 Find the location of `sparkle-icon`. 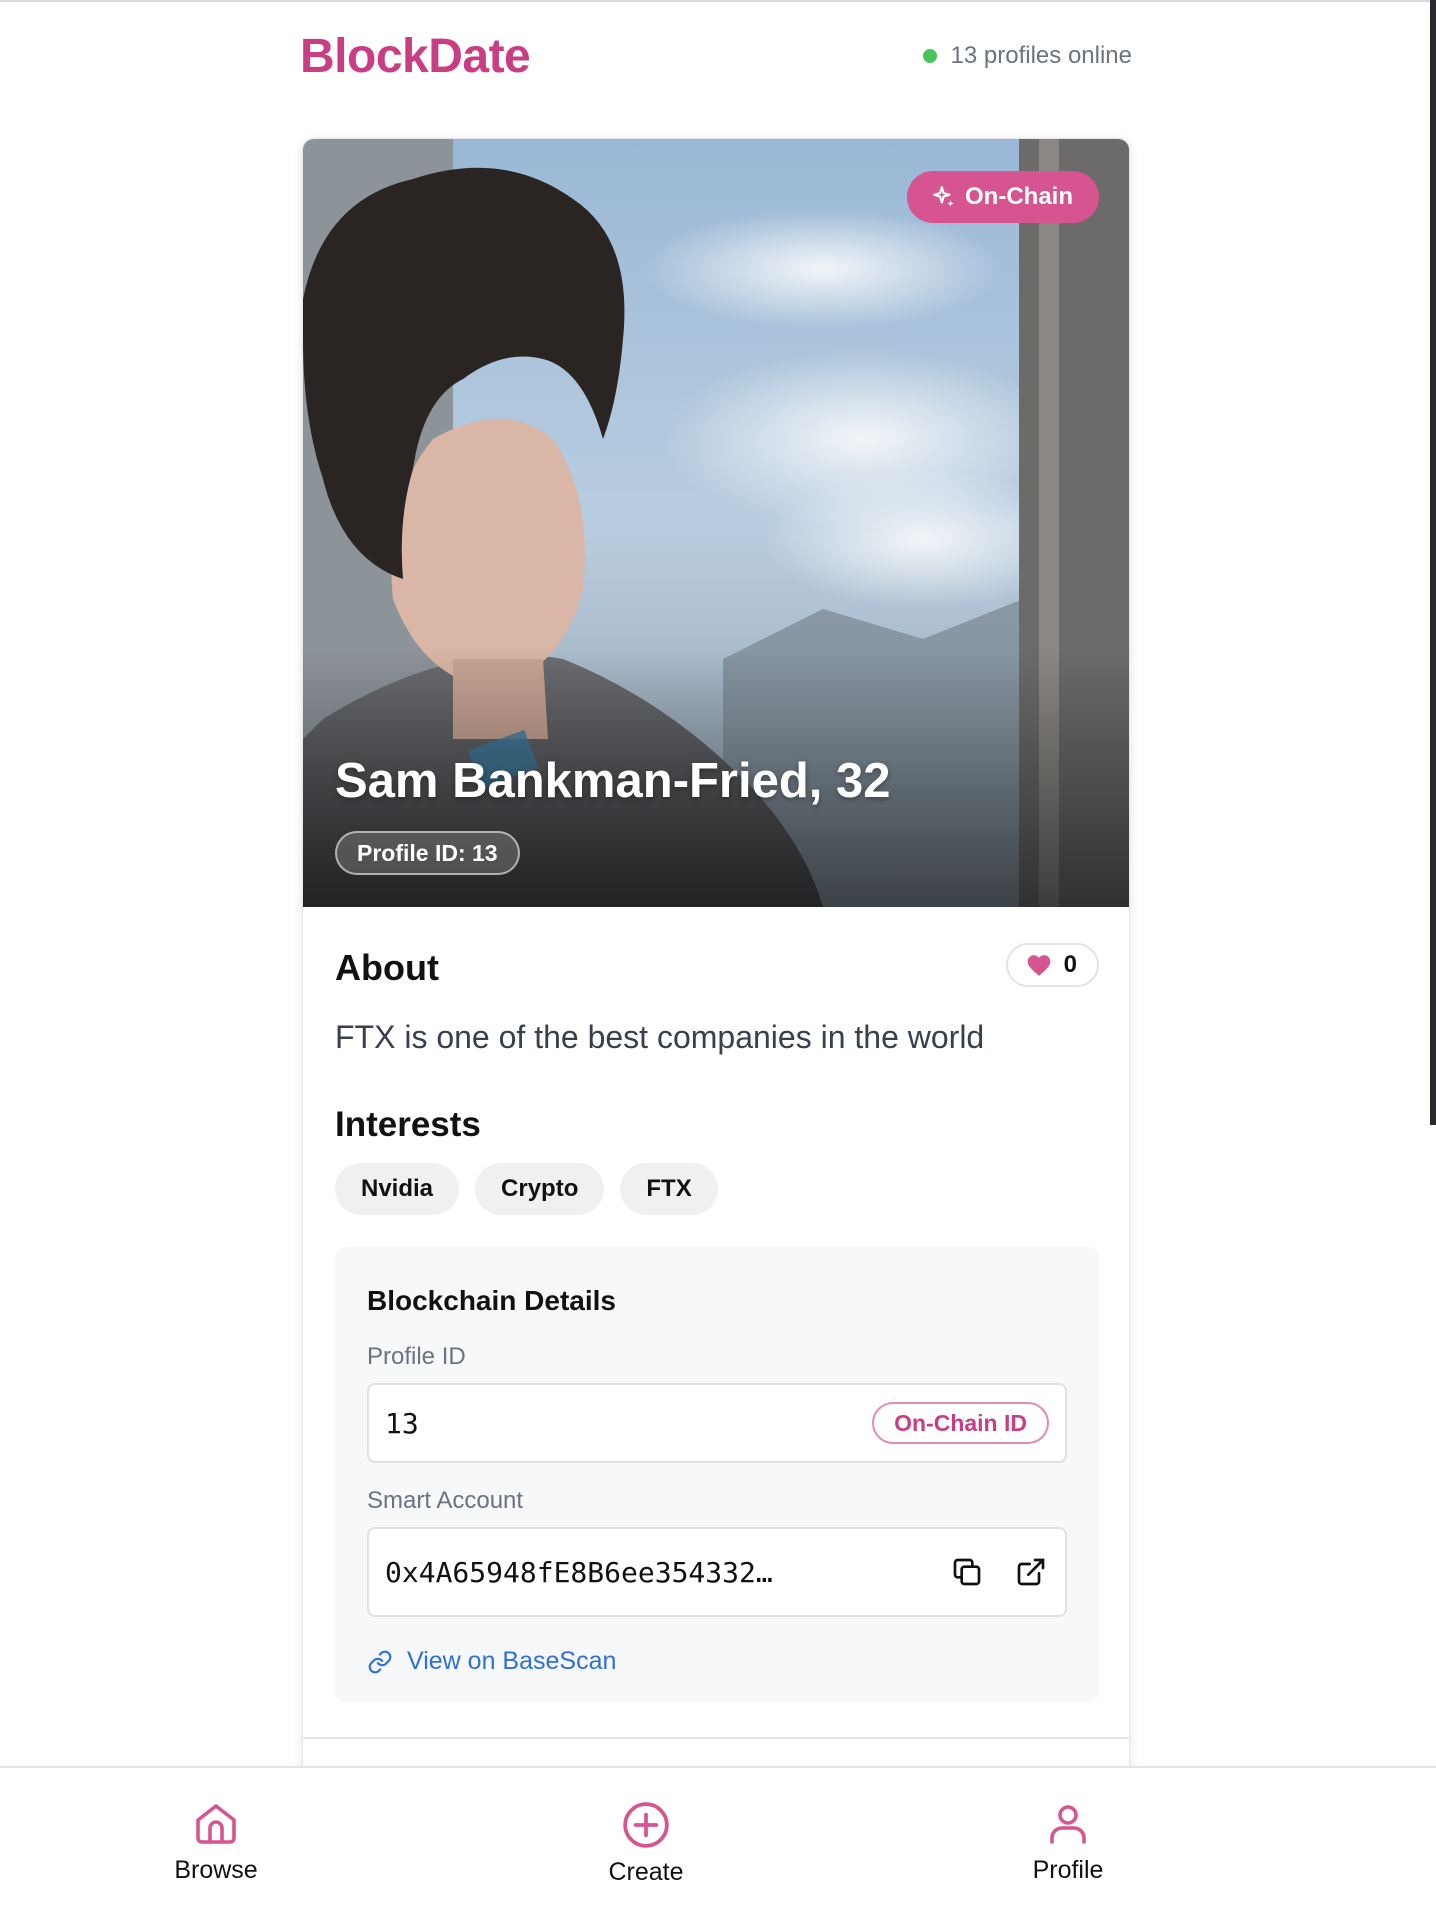

sparkle-icon is located at coordinates (943, 196).